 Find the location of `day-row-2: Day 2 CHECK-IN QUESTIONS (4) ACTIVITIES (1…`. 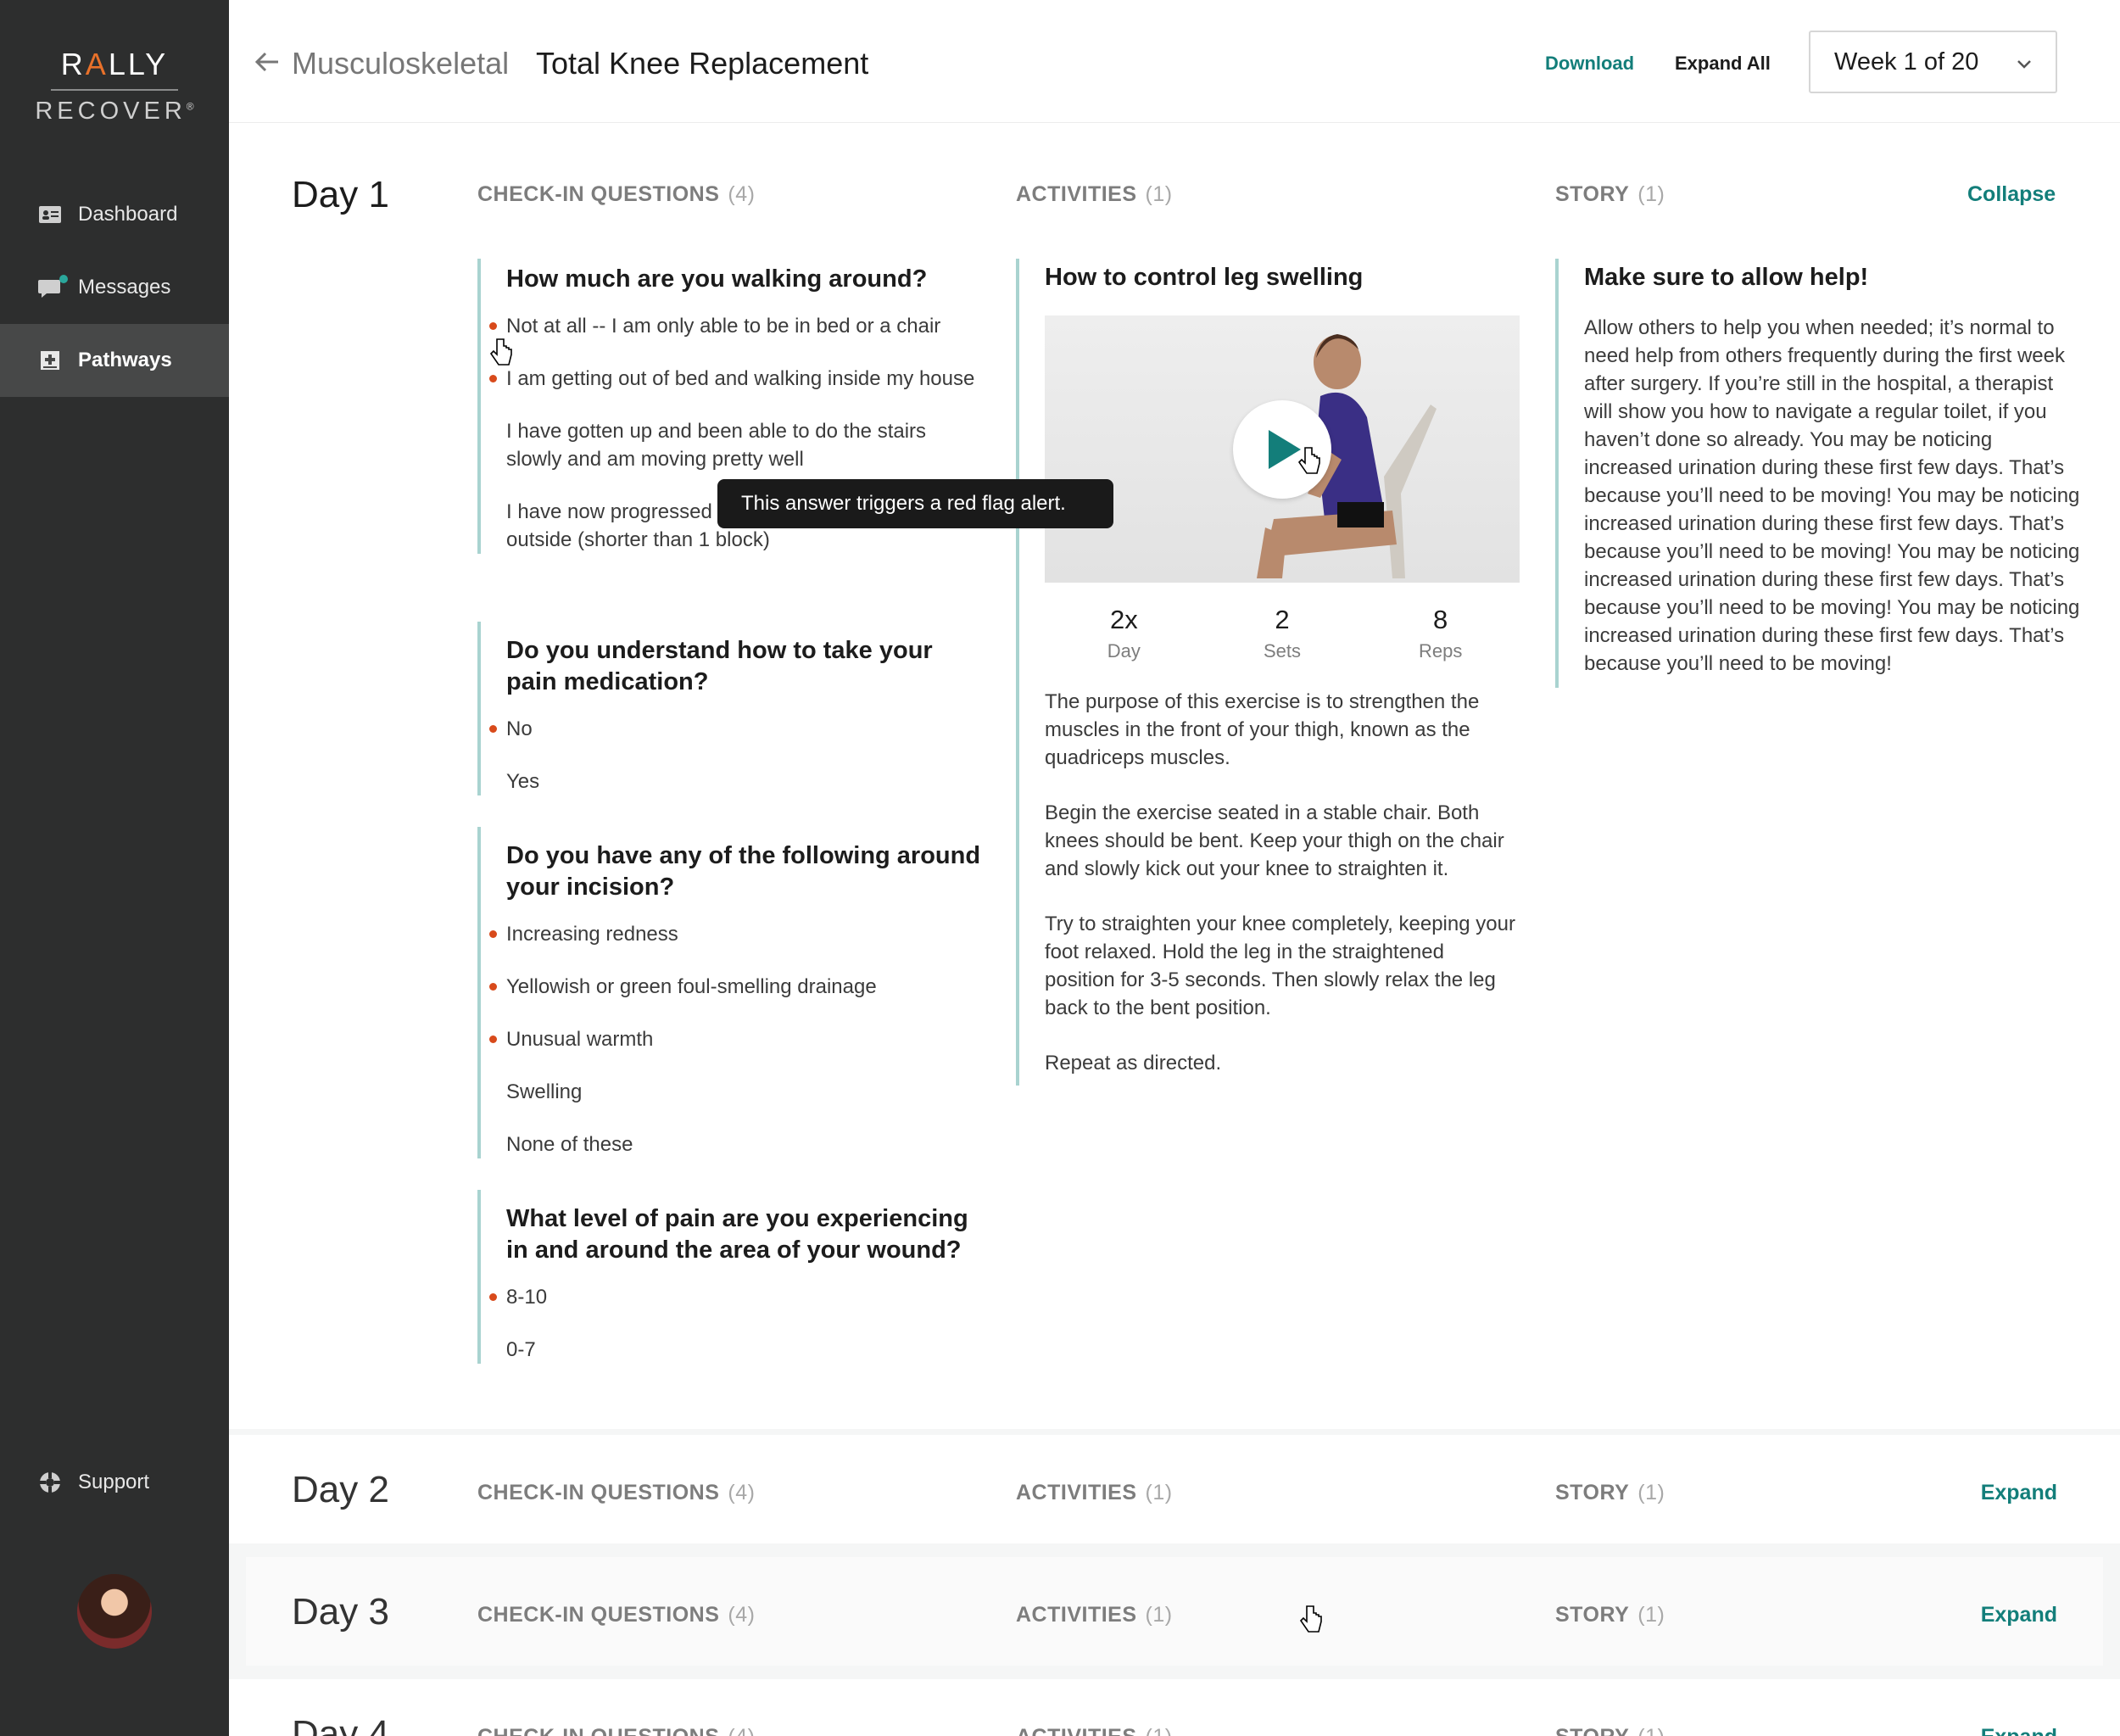

day-row-2: Day 2 CHECK-IN QUESTIONS (4) ACTIVITIES (1… is located at coordinates (1174, 1489).